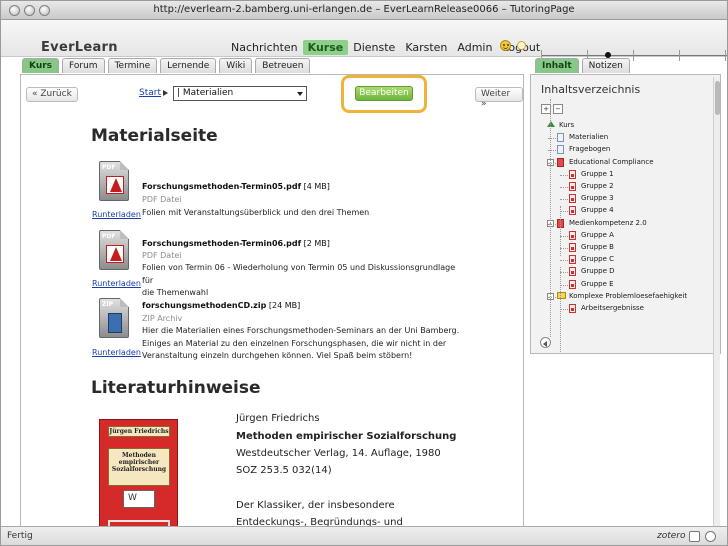 The width and height of the screenshot is (728, 546). Describe the element at coordinates (597, 198) in the screenshot. I see `toc-item: Gruppe 3` at that location.